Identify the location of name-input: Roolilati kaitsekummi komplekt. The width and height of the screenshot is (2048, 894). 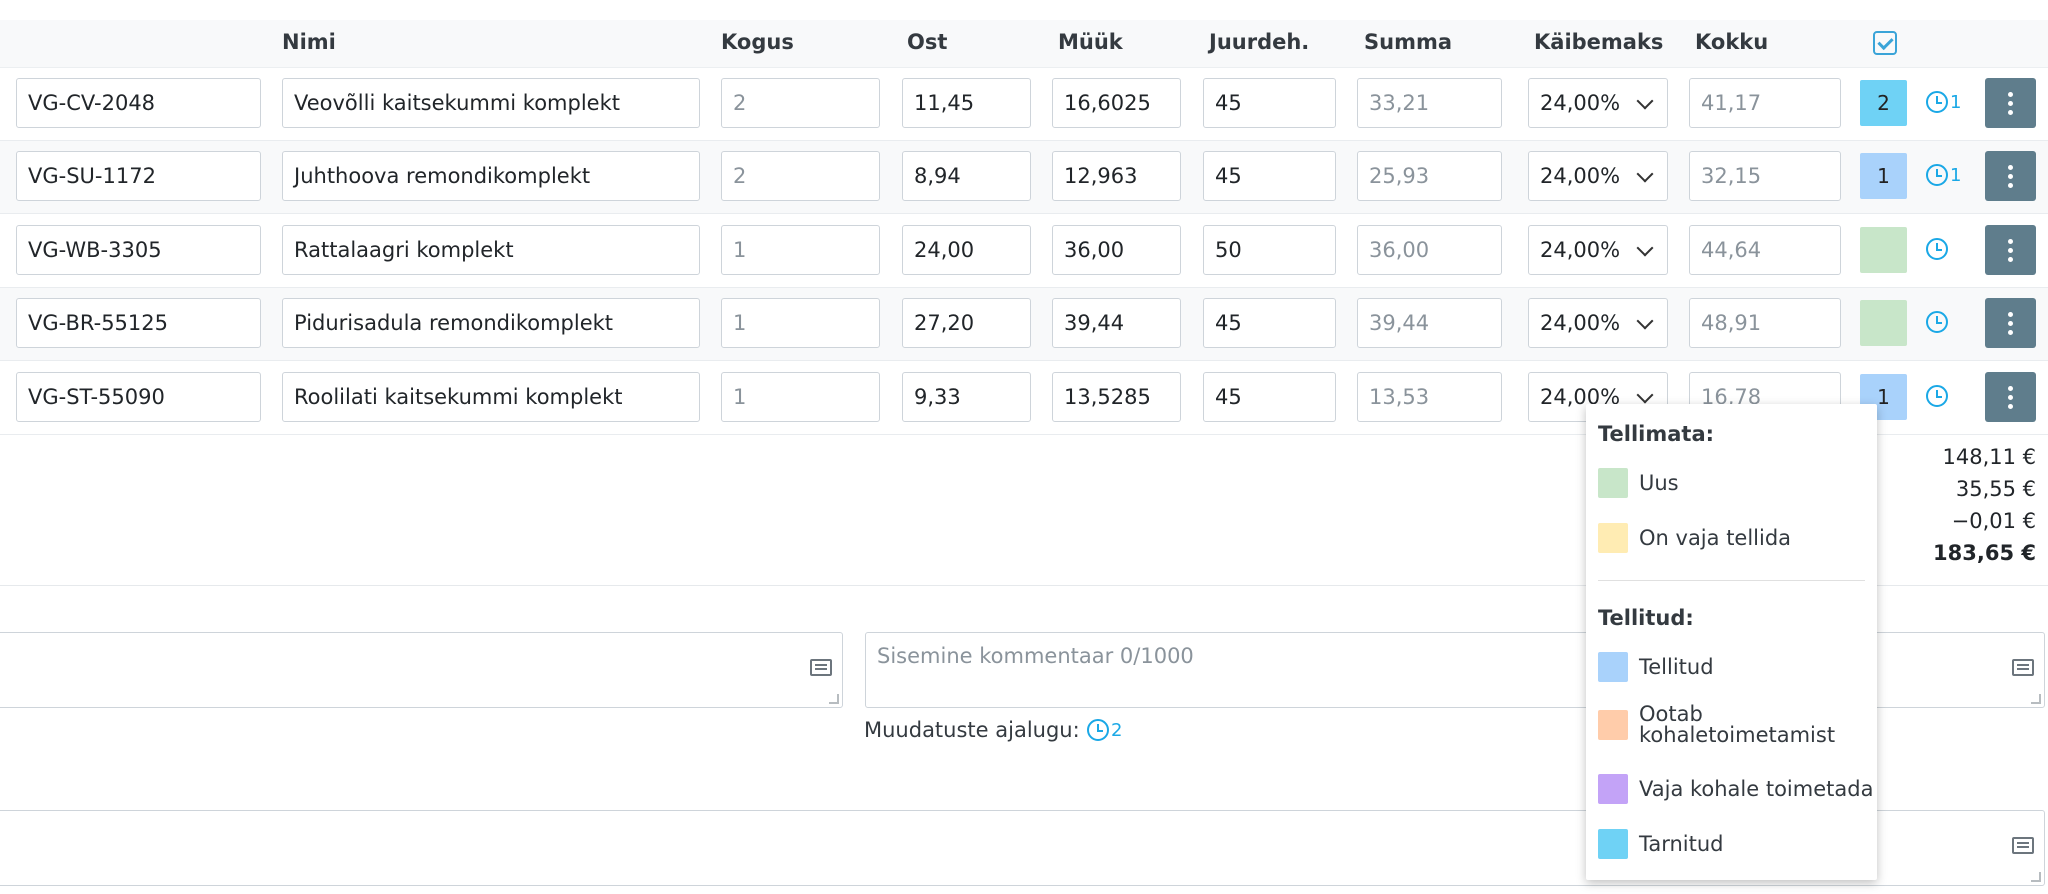
(491, 397).